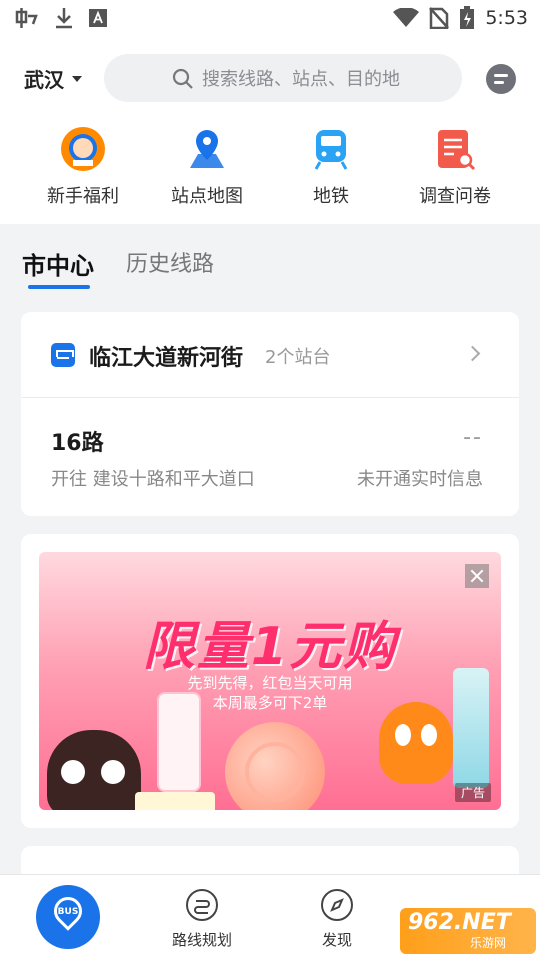  I want to click on ad-label: 广告, so click(472, 792).